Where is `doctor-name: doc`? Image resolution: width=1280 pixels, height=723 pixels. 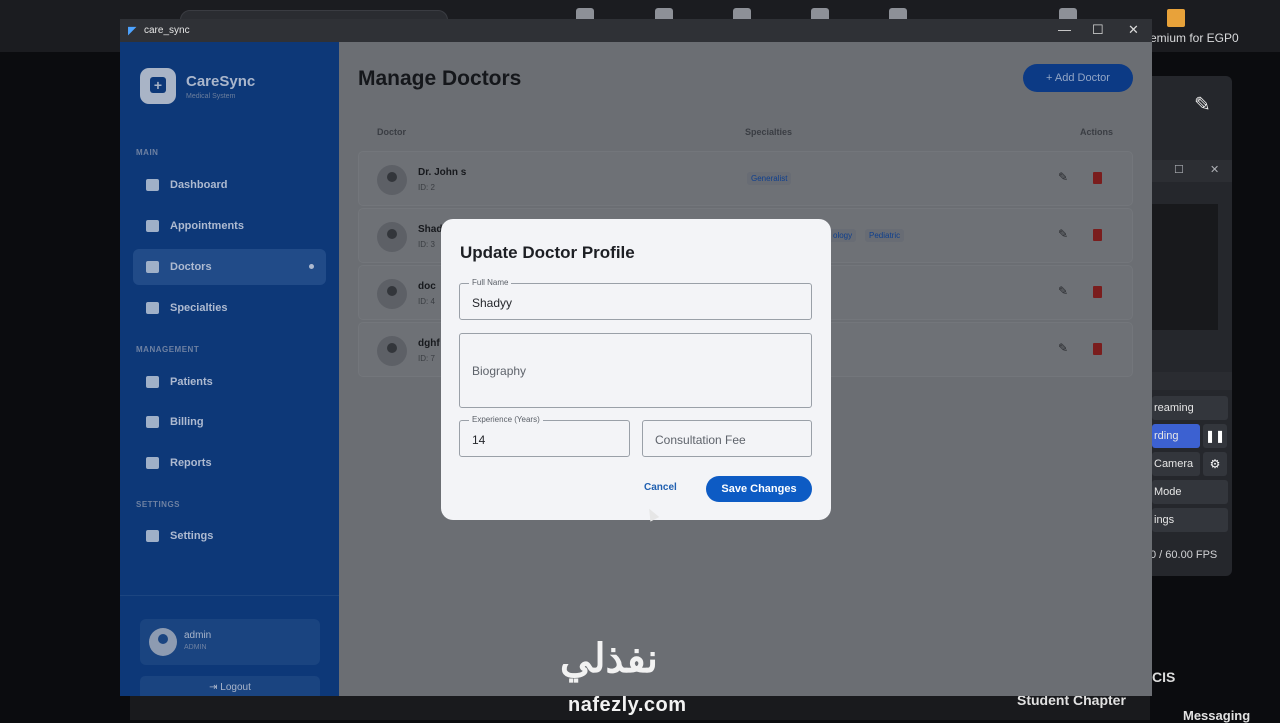
doctor-name: doc is located at coordinates (427, 286).